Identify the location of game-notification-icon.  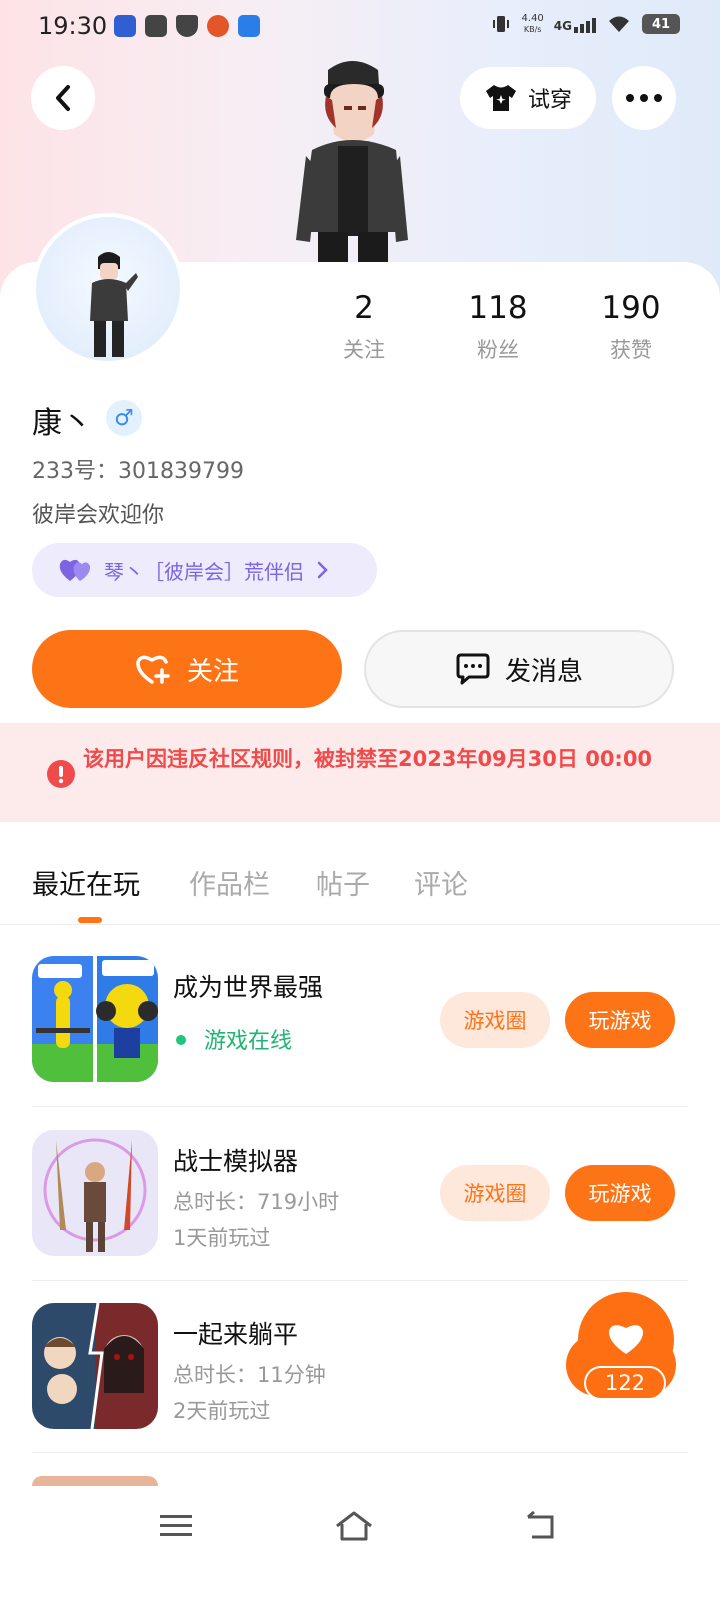
(218, 26).